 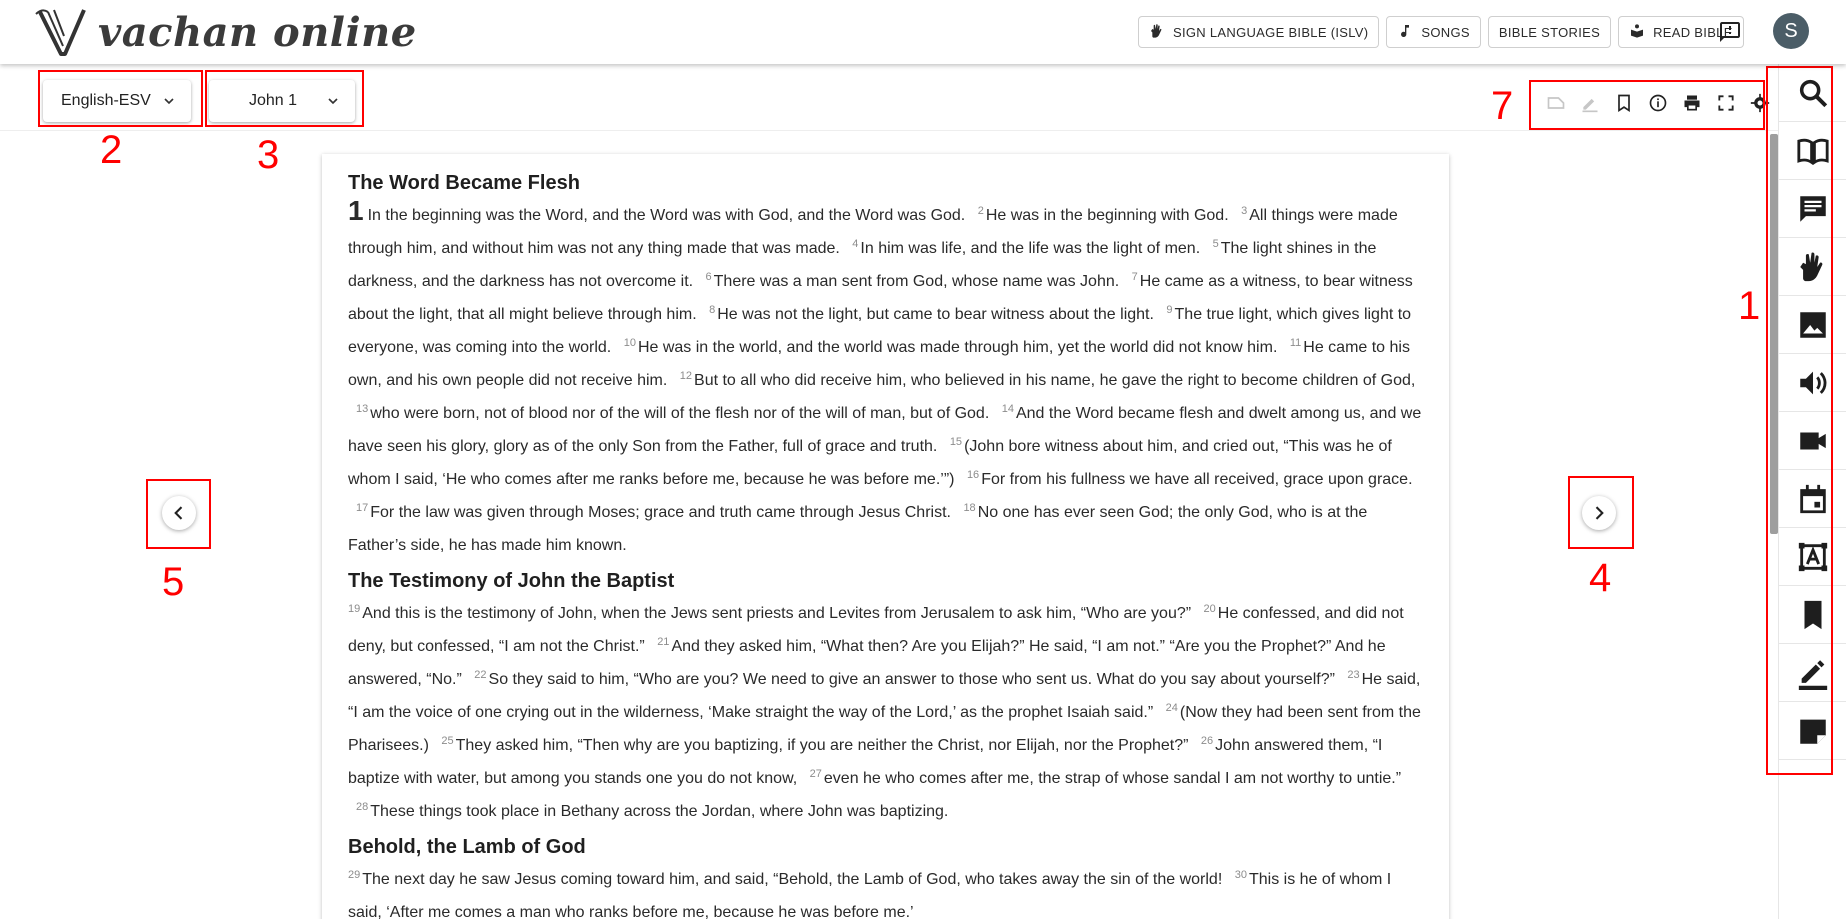 What do you see at coordinates (1812, 325) in the screenshot?
I see `rail-images` at bounding box center [1812, 325].